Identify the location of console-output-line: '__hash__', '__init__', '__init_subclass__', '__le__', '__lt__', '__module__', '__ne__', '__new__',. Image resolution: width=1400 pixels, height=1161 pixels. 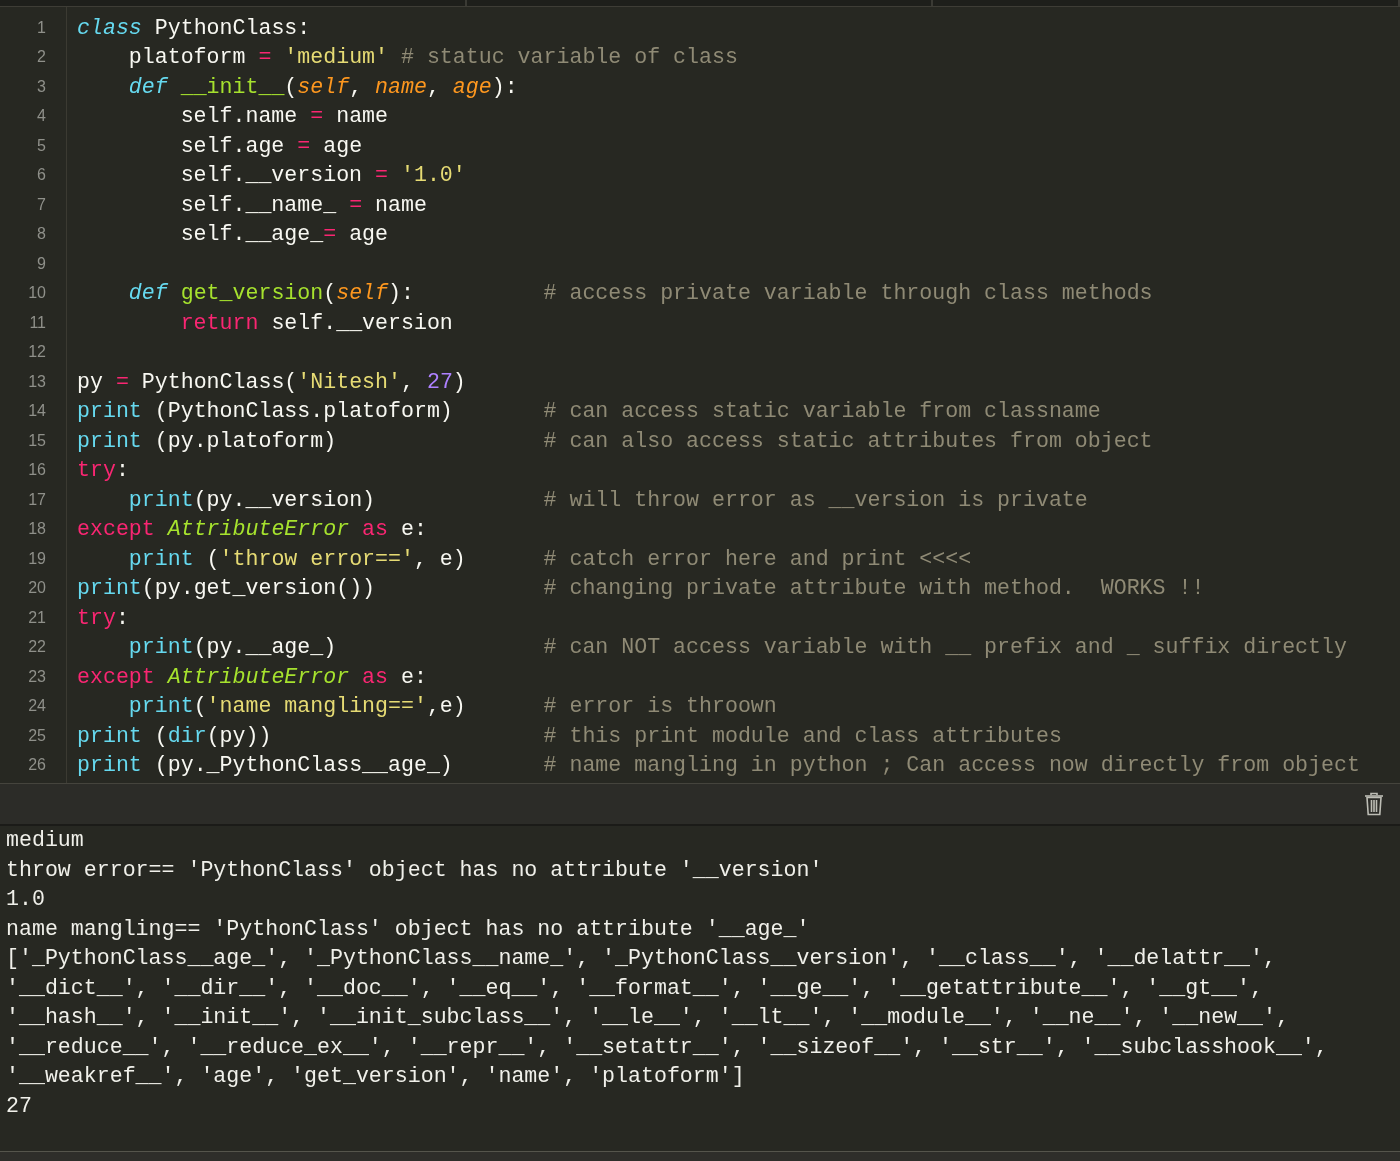
(648, 1017).